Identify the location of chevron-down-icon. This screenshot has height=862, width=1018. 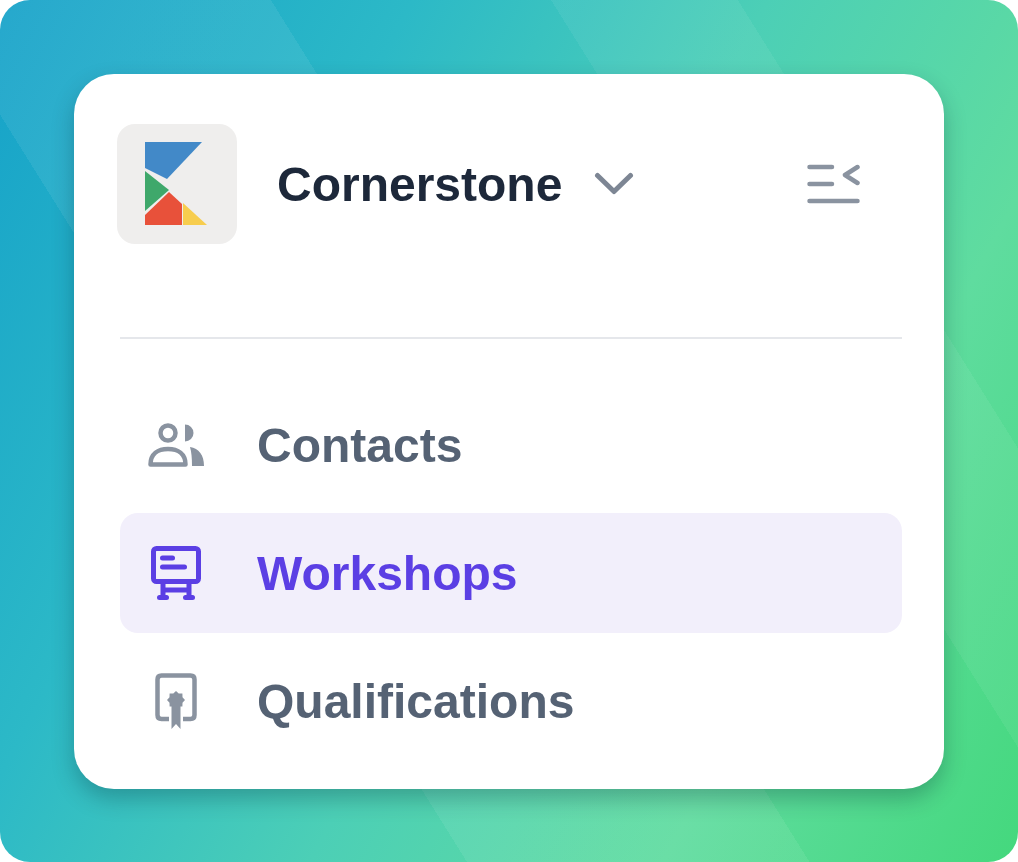
(614, 184).